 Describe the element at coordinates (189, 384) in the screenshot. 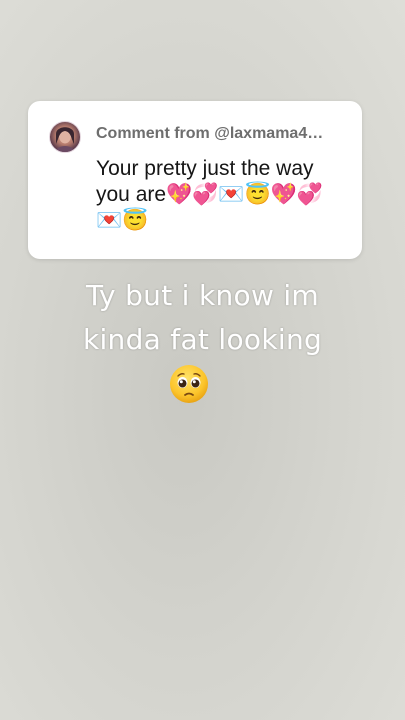

I see `pleading-face-icon` at that location.